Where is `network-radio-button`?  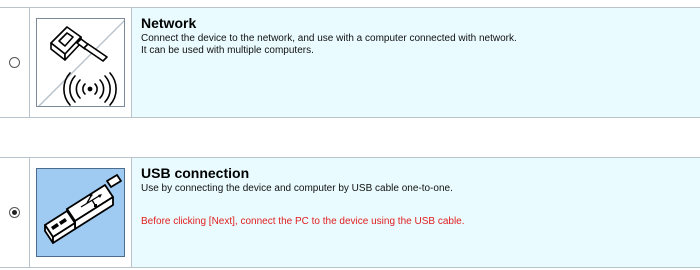 network-radio-button is located at coordinates (14, 62).